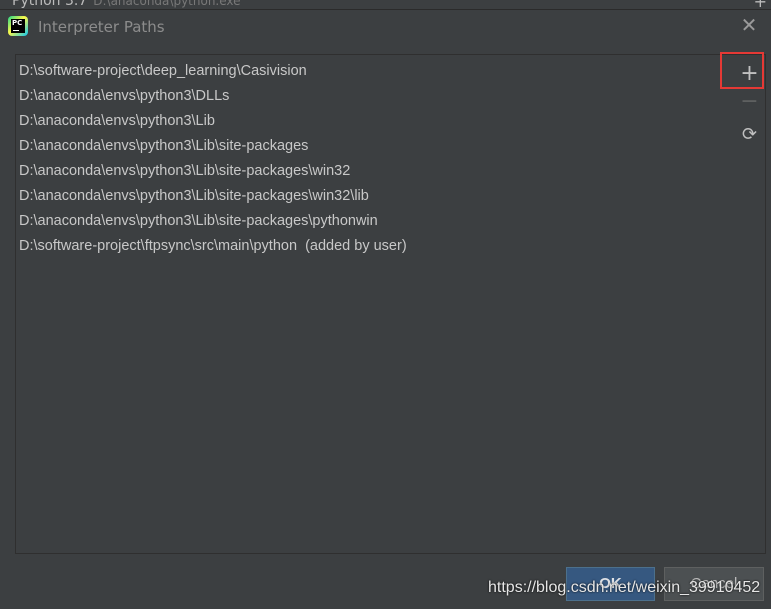 The height and width of the screenshot is (609, 771). Describe the element at coordinates (352, 246) in the screenshot. I see `path-suffix: (added by user)` at that location.